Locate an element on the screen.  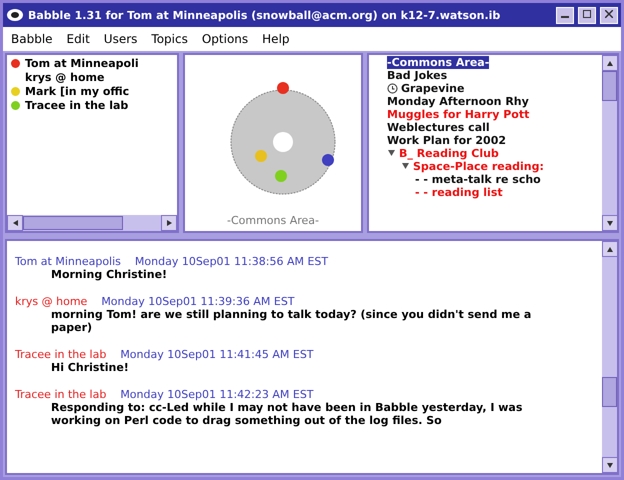
topic-item: B_ Reading Club is located at coordinates (449, 153).